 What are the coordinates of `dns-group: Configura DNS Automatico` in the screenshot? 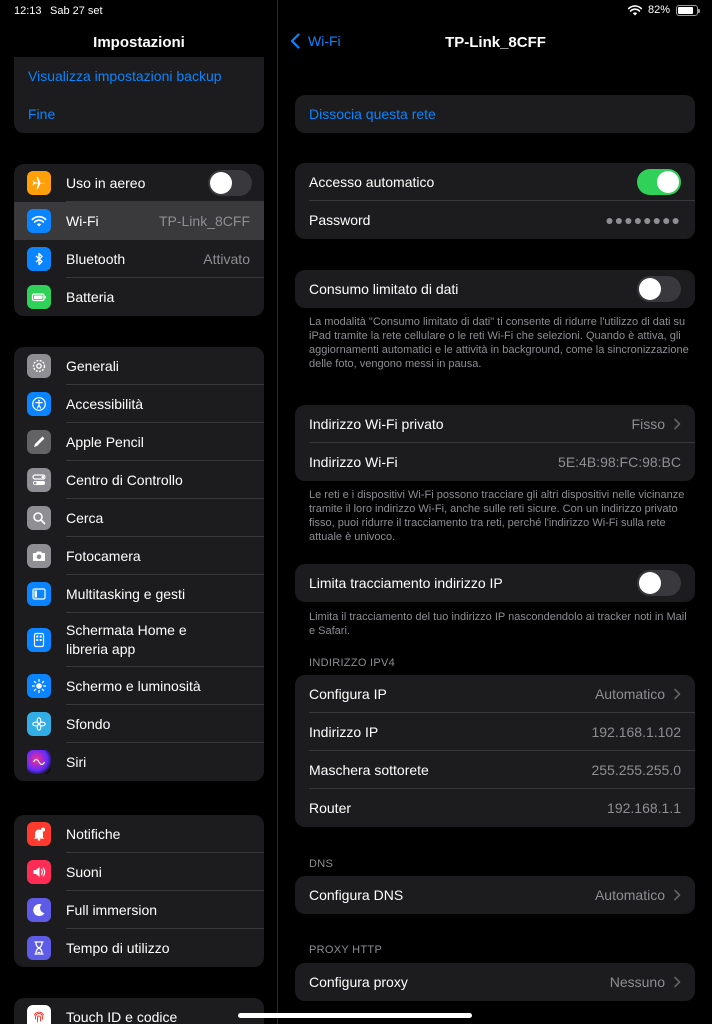 It's located at (495, 895).